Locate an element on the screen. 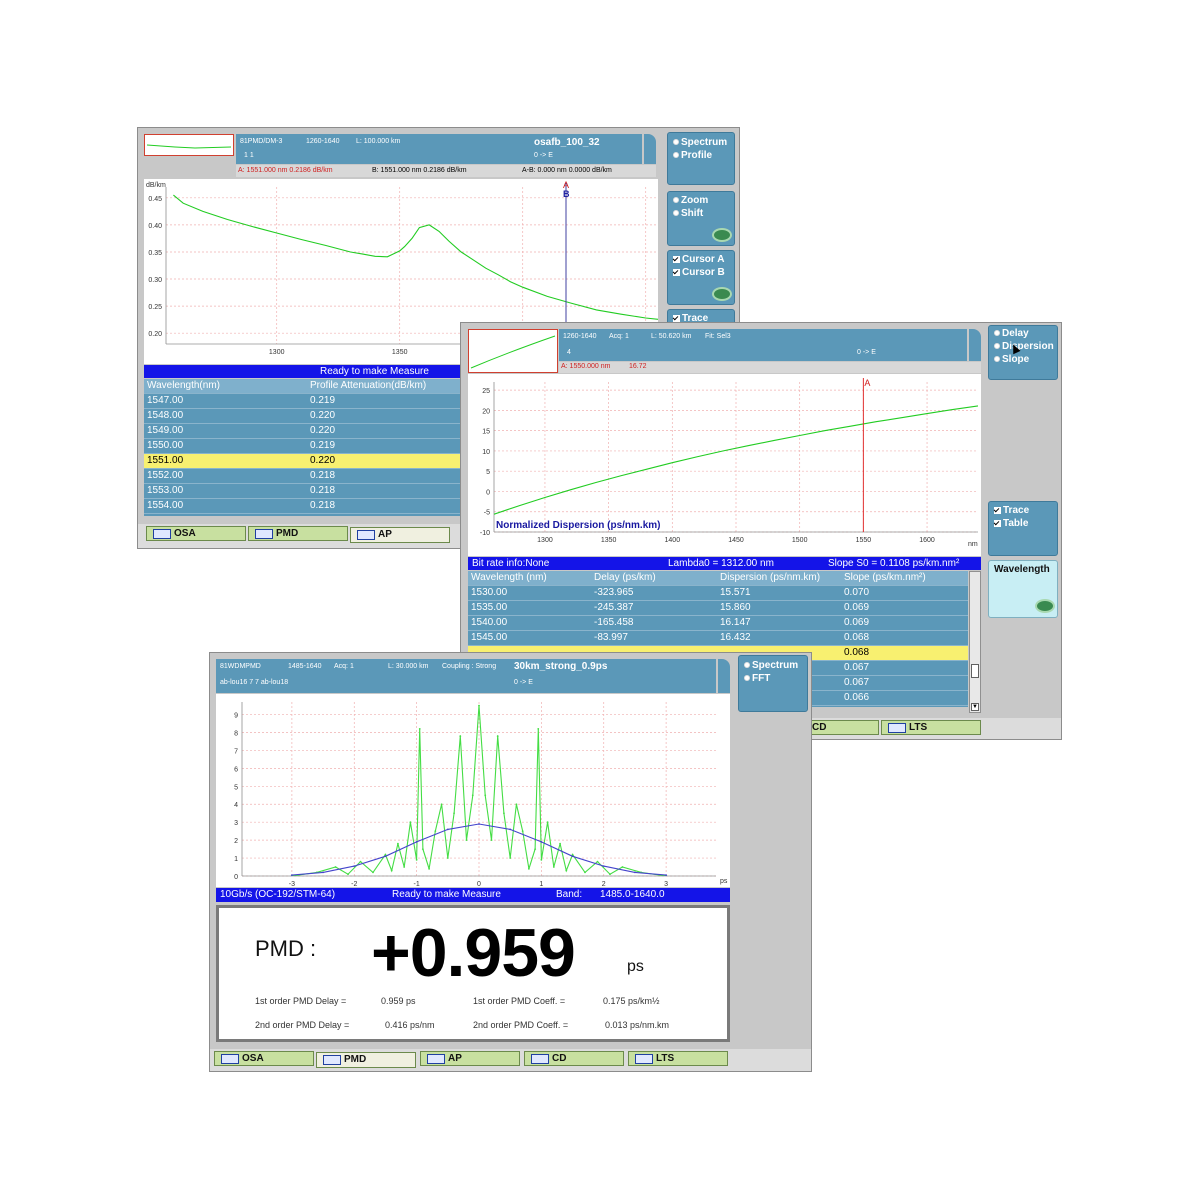 This screenshot has height=1200, width=1200. pmd-second-order-coeff-label: 2nd order PMD Coeff. = is located at coordinates (521, 1025).